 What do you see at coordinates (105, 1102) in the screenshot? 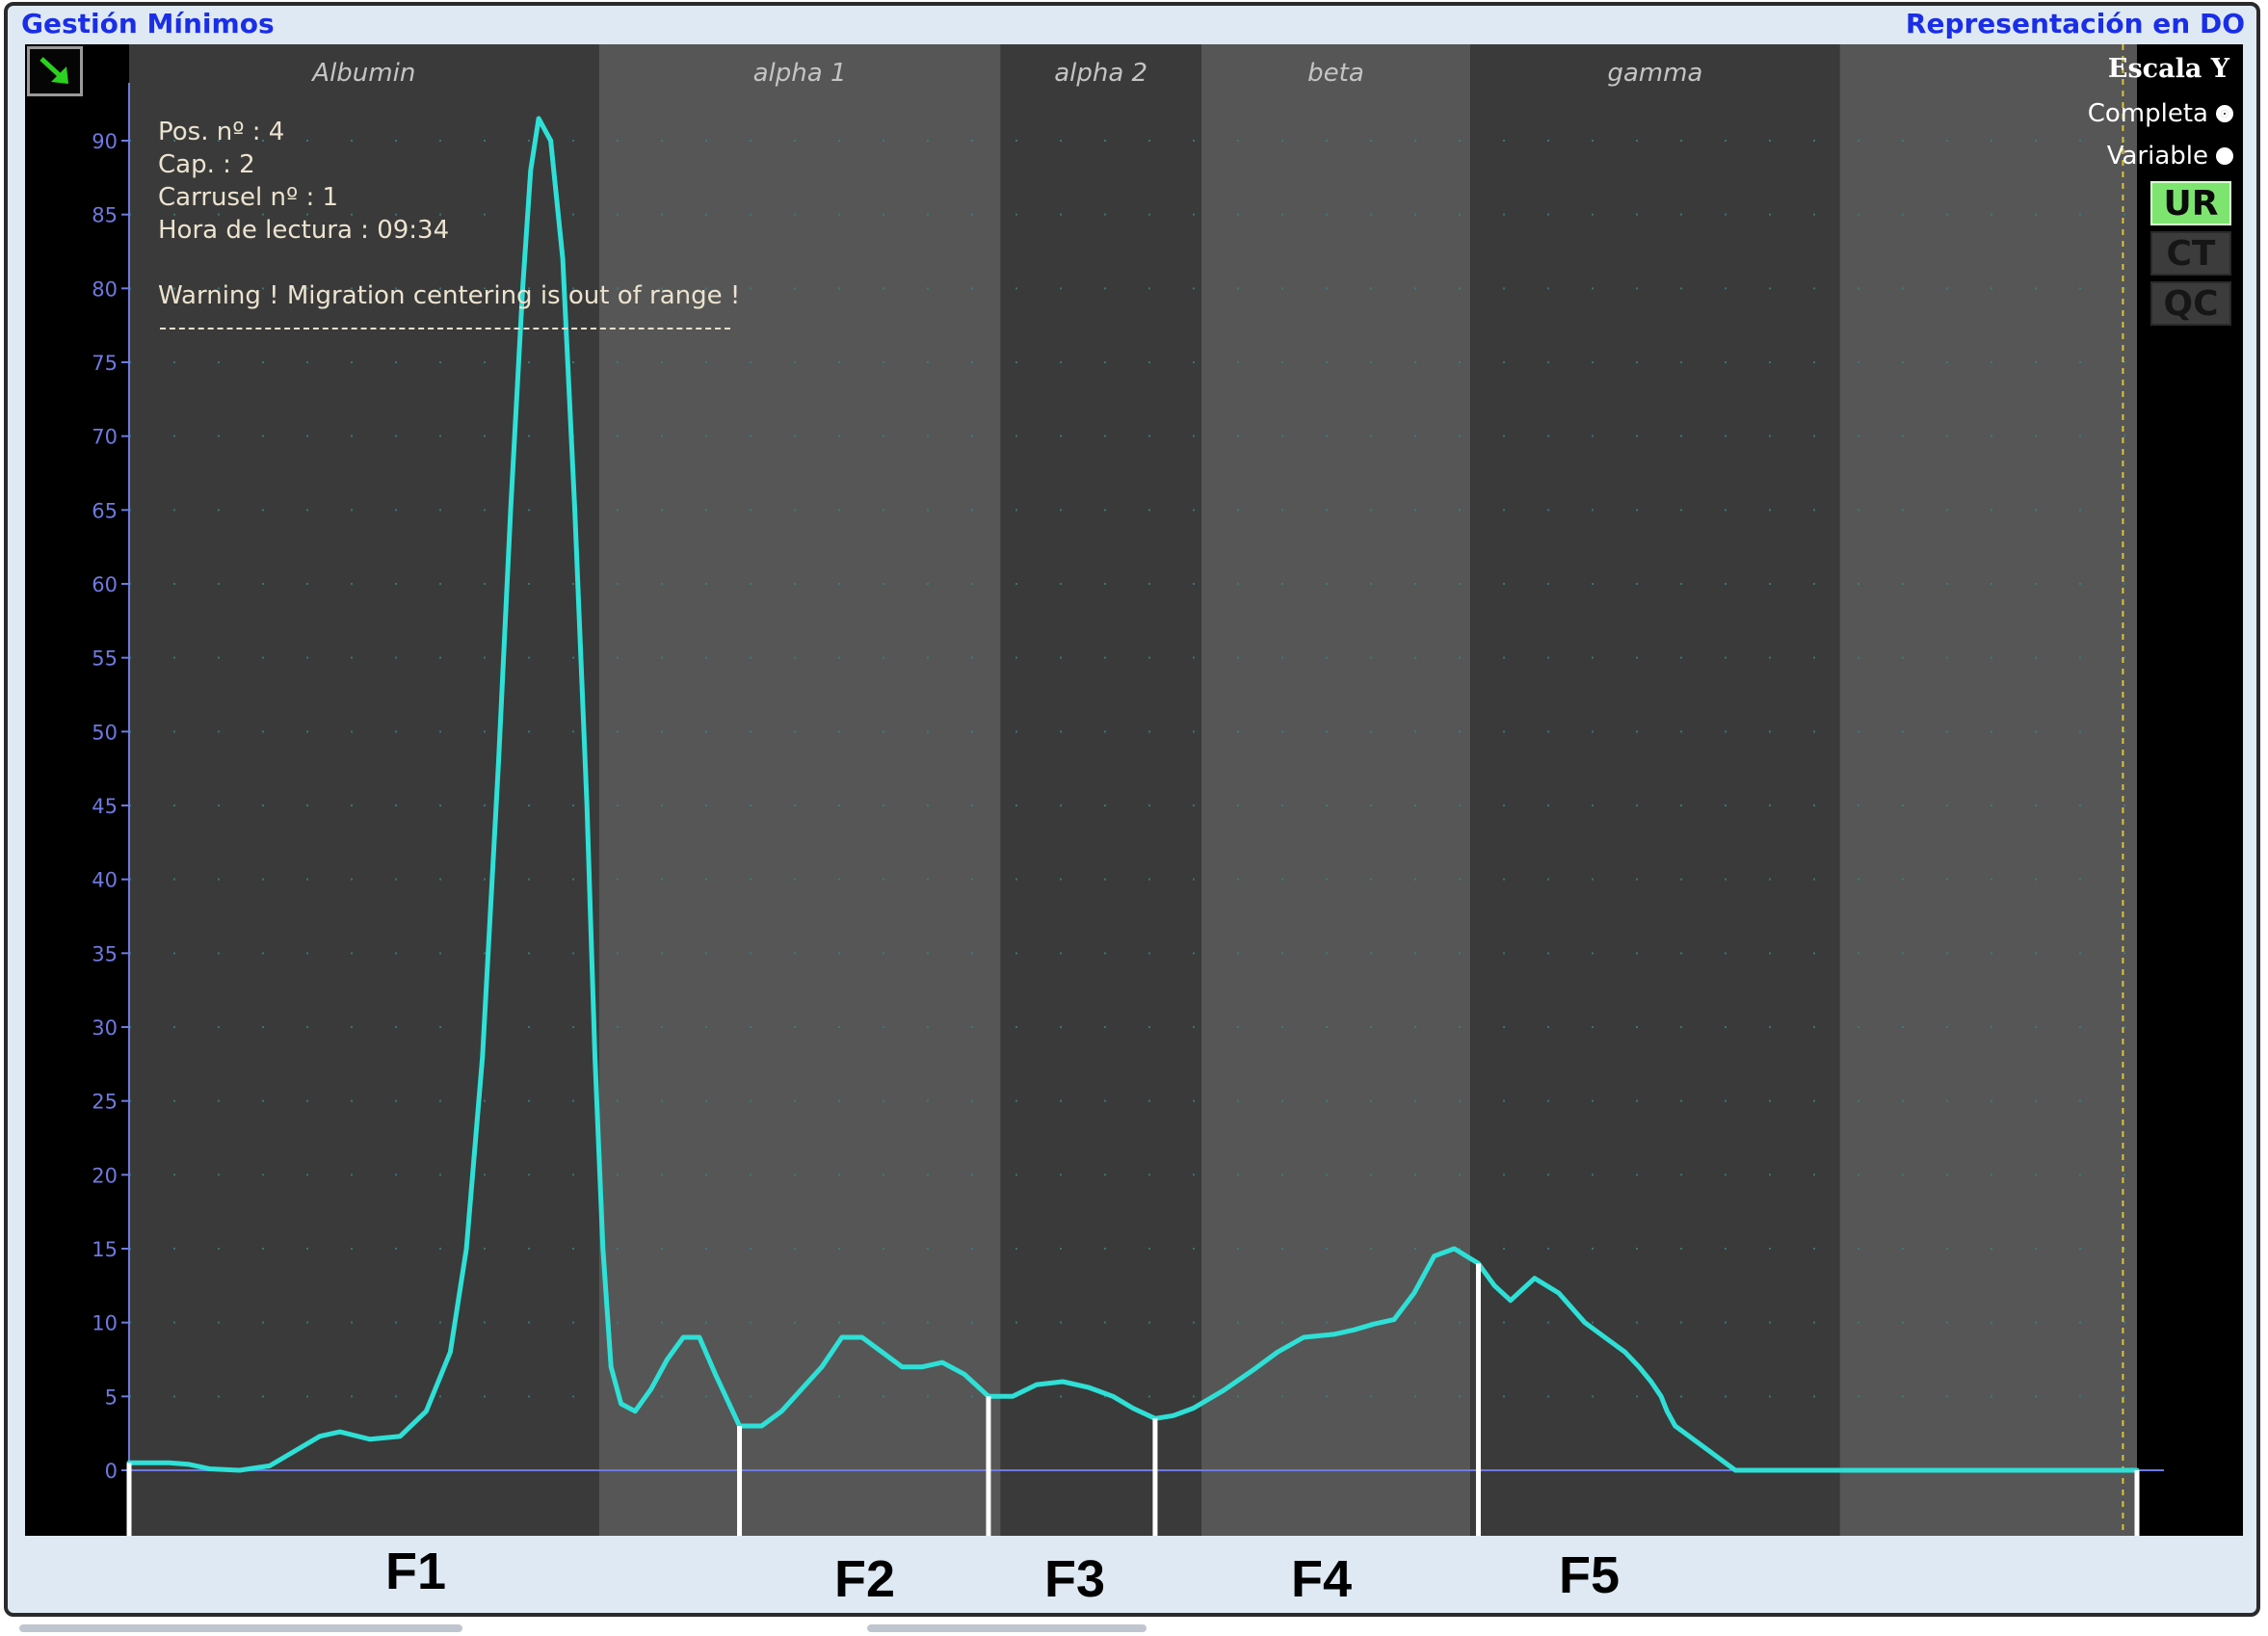
I see `y-tick-label: 25` at bounding box center [105, 1102].